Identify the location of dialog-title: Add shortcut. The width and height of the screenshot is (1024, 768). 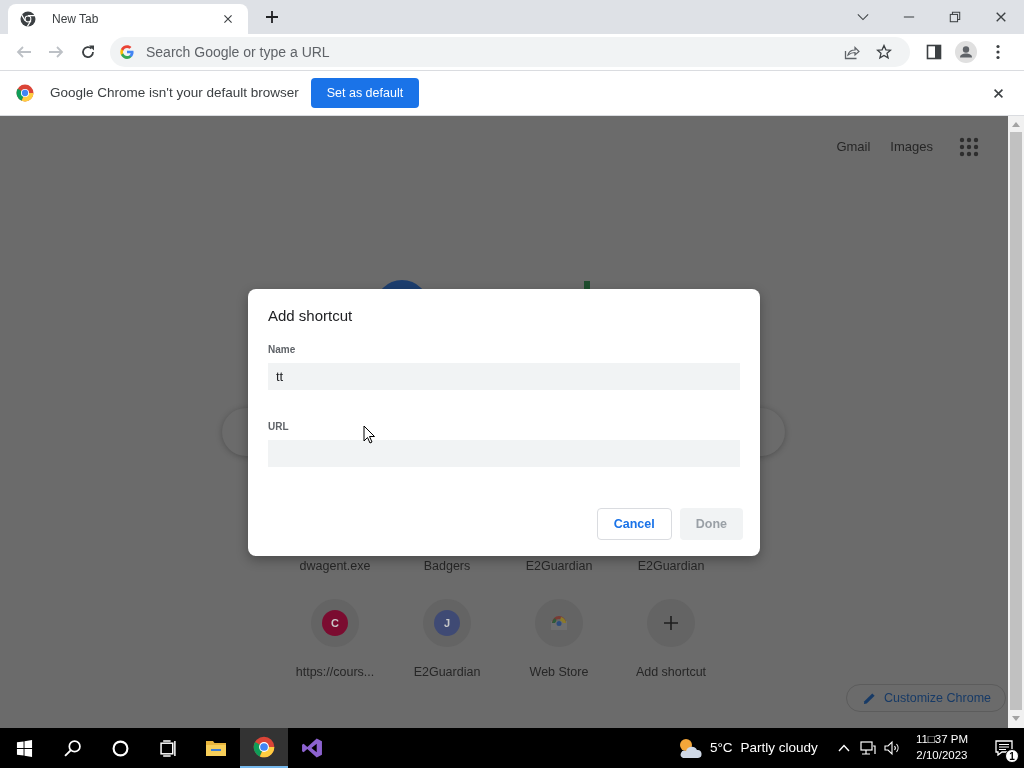
(311, 316).